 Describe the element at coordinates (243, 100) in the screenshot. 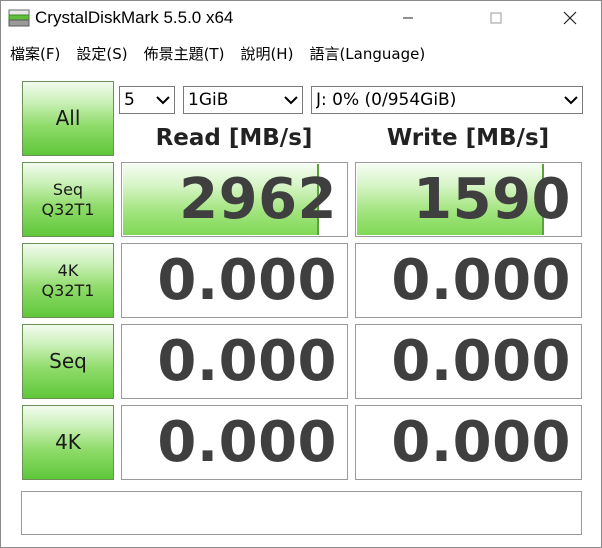

I see `test-size-select: 1GiB` at that location.